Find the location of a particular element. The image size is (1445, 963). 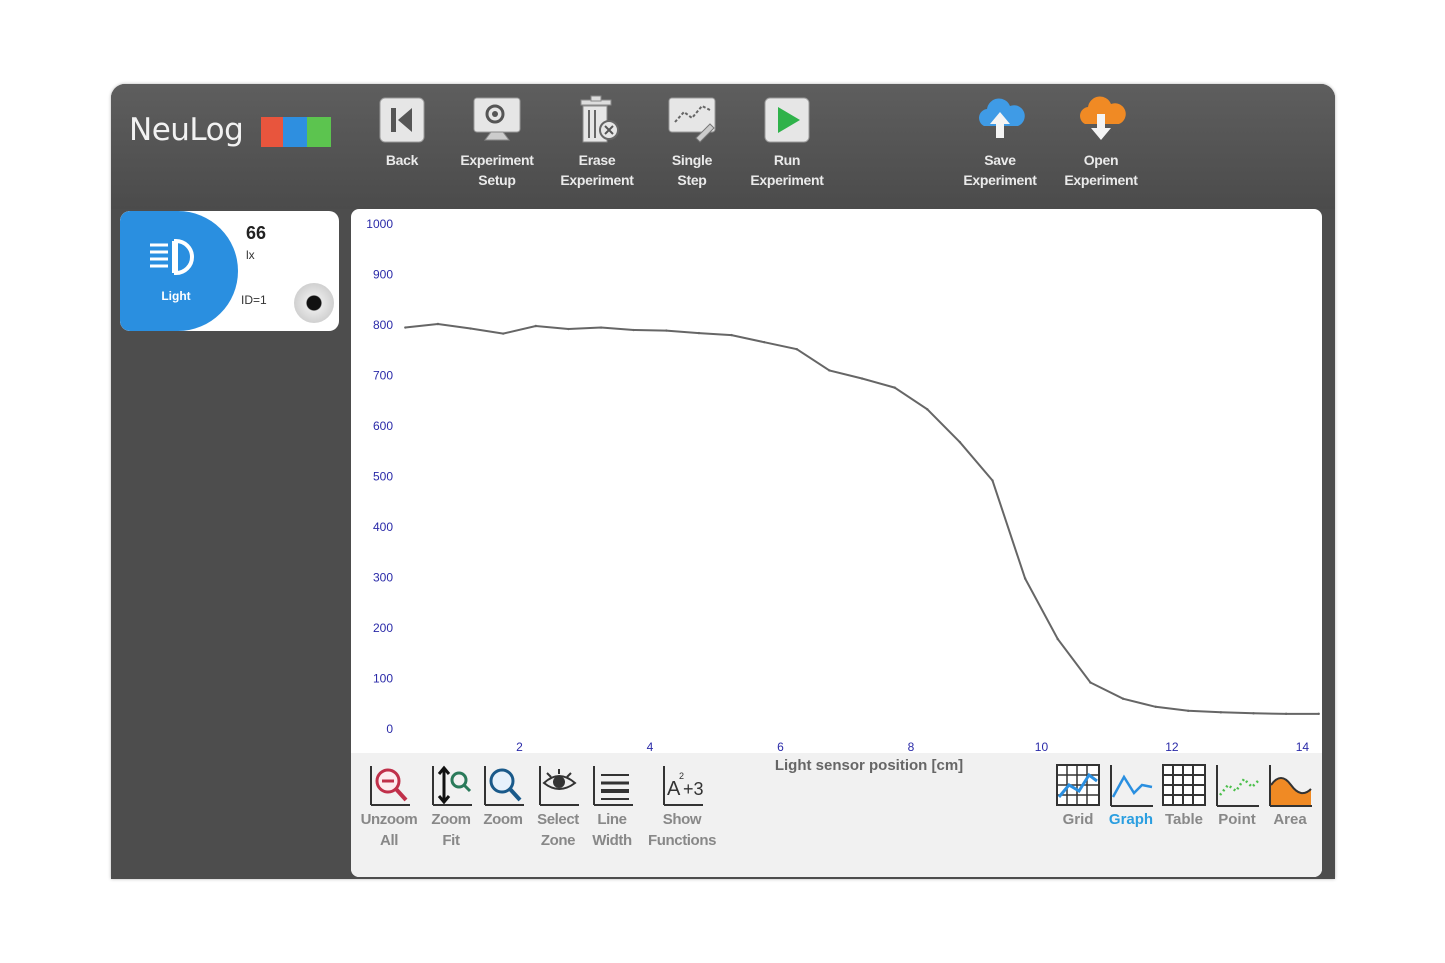

y-tick-label: 600 is located at coordinates (383, 426).